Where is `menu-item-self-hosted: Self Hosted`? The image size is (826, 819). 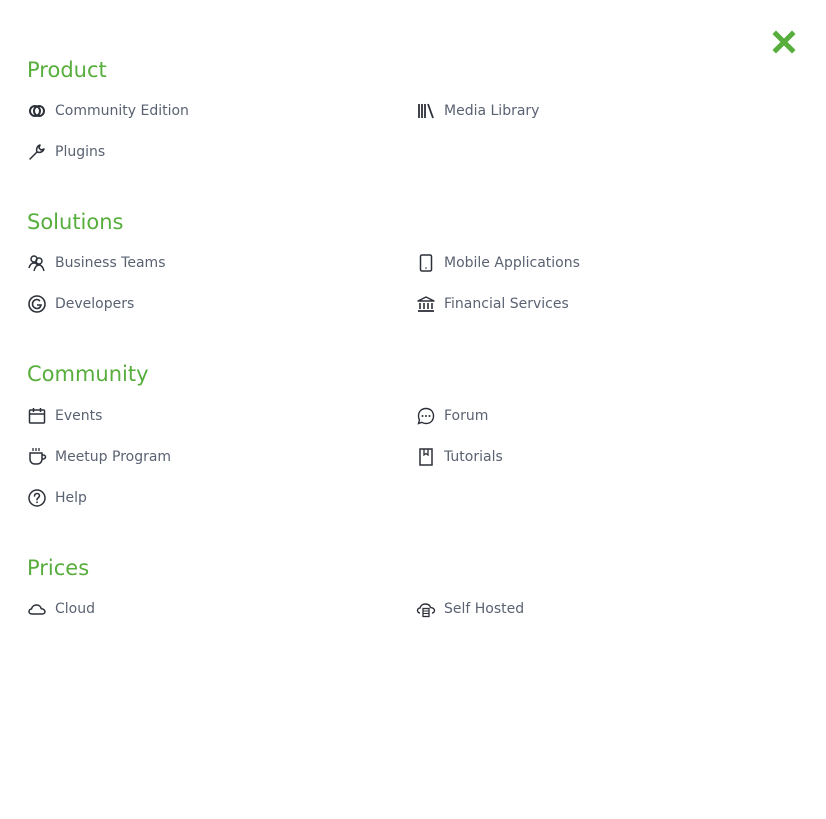 menu-item-self-hosted: Self Hosted is located at coordinates (470, 609).